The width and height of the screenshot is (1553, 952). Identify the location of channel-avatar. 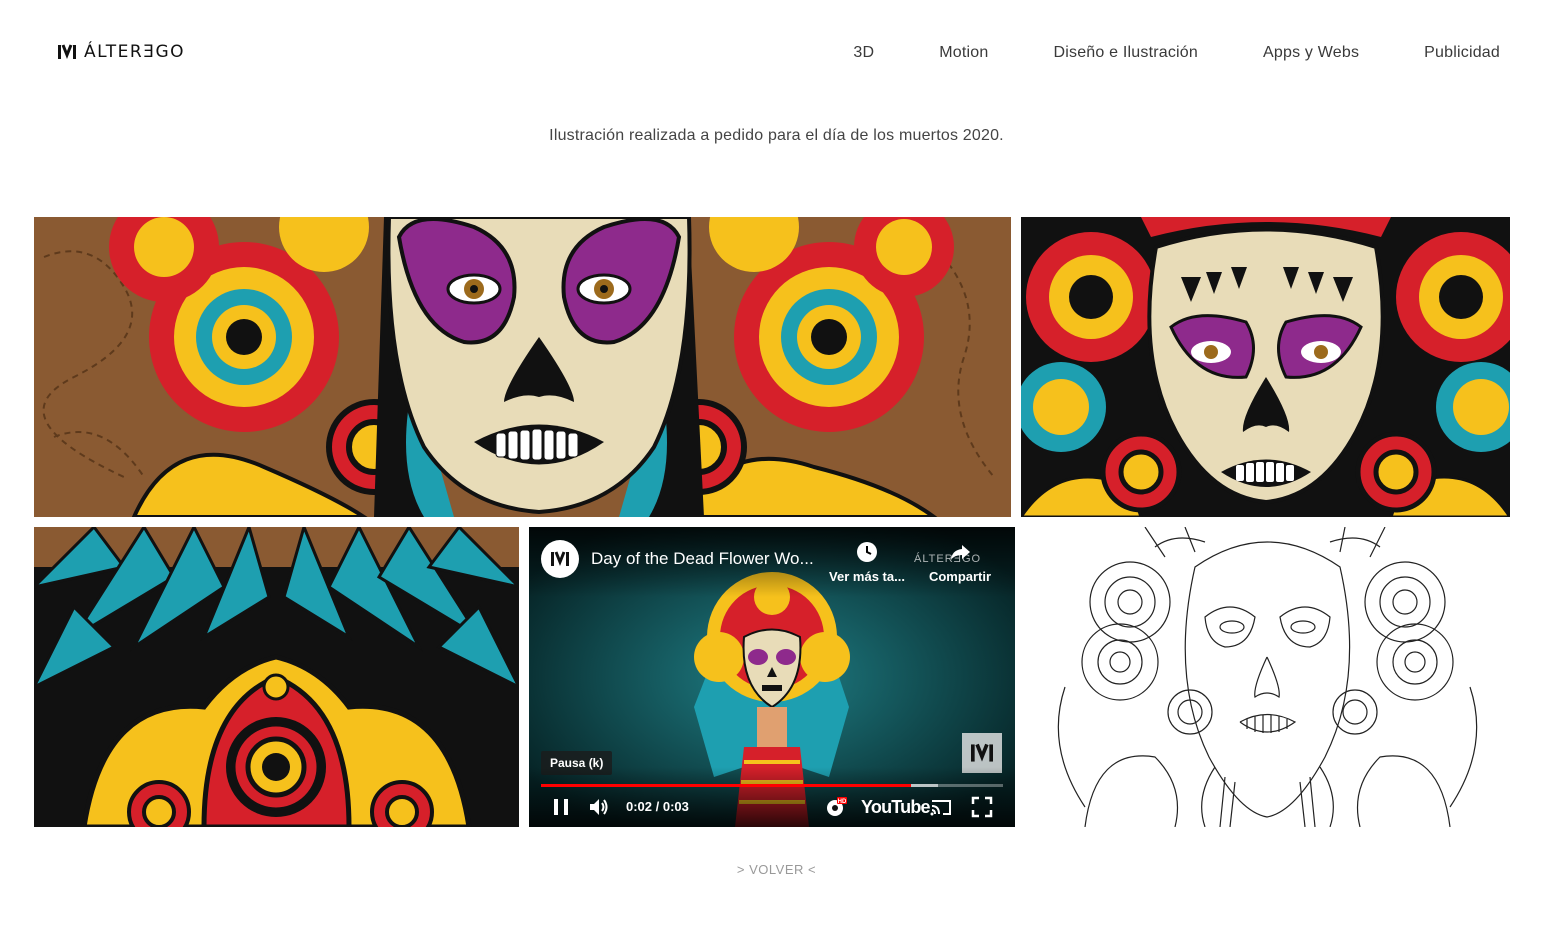
(560, 559).